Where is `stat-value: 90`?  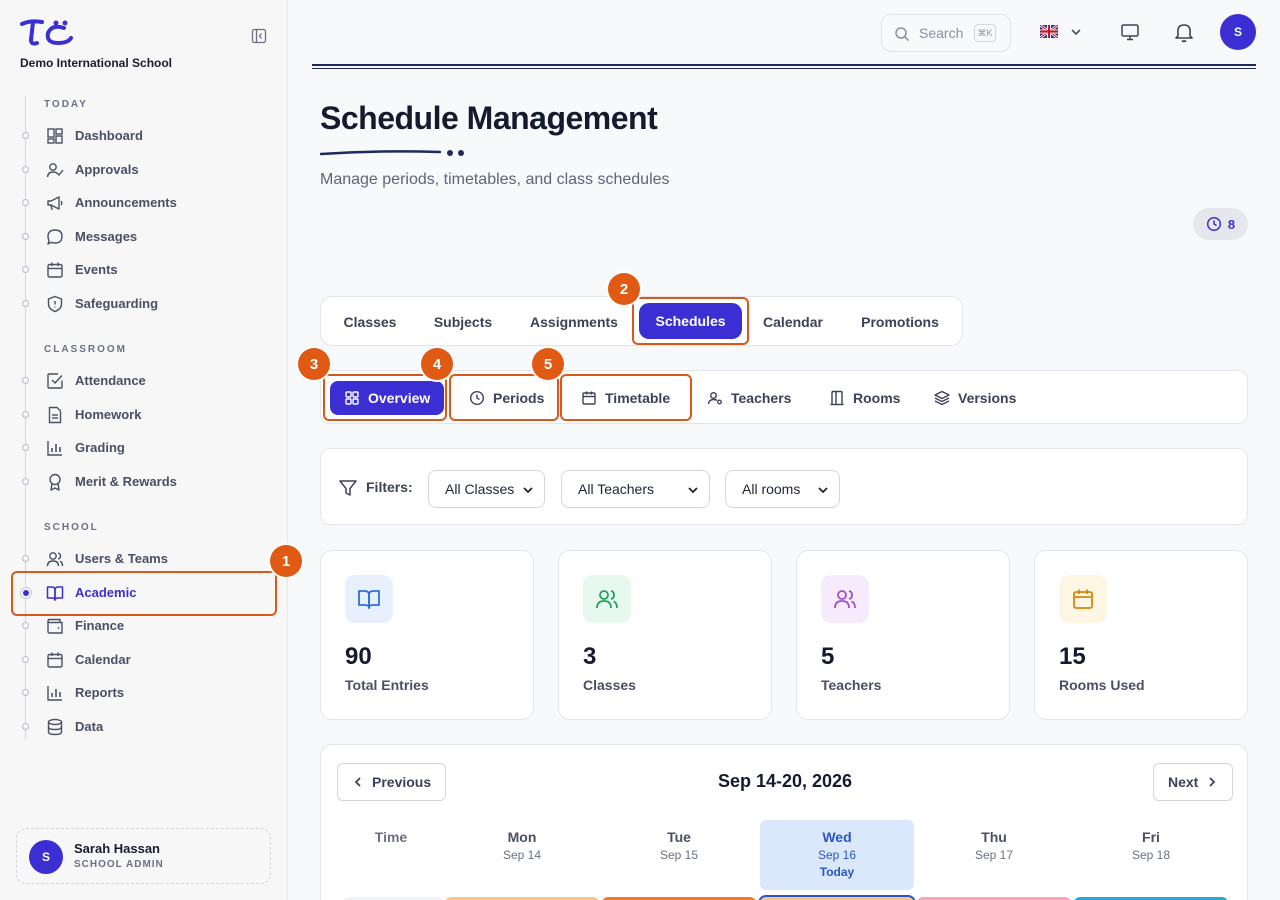 stat-value: 90 is located at coordinates (358, 656).